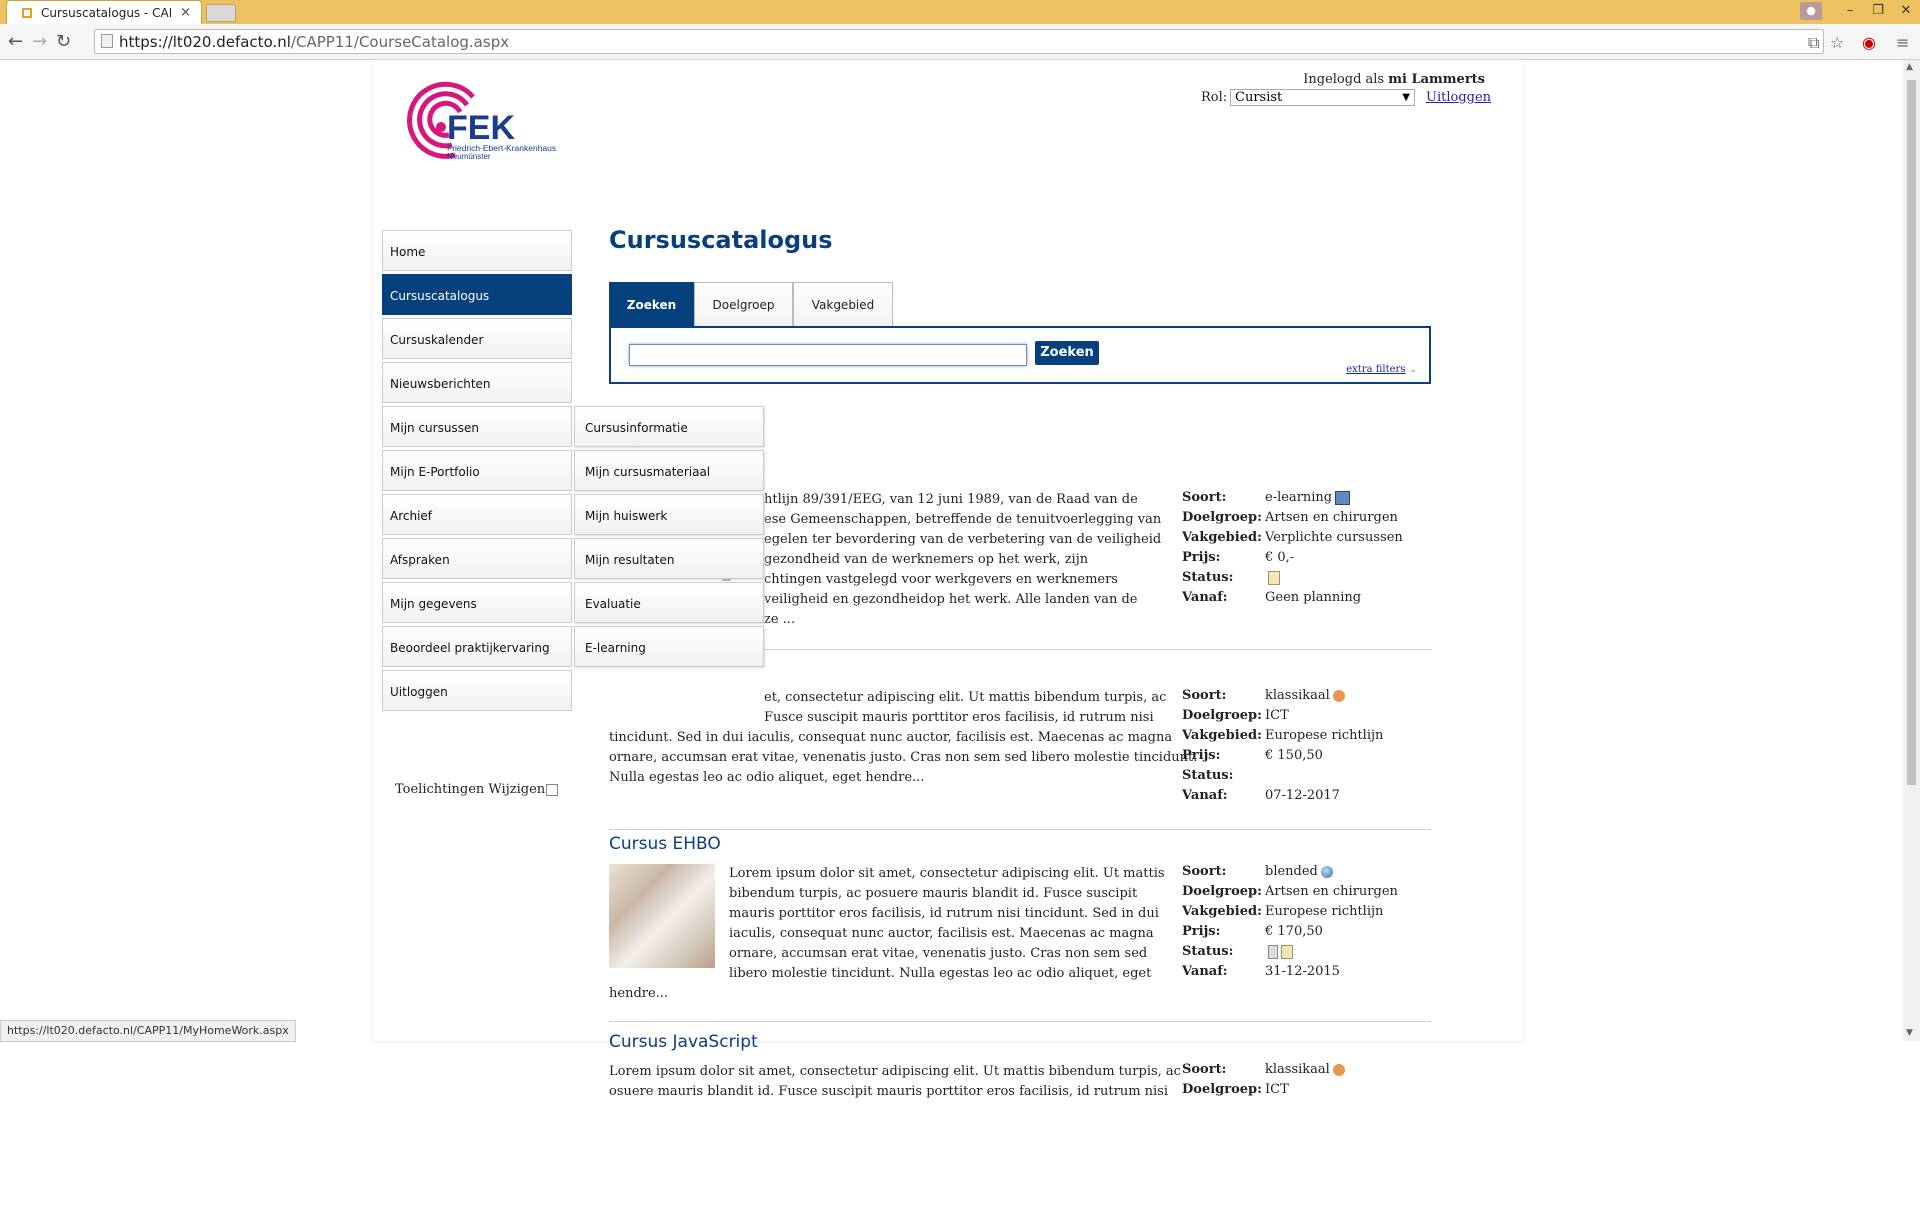 This screenshot has height=1232, width=1920. What do you see at coordinates (477, 294) in the screenshot?
I see `sidebar-item-cursuscatalogus: Cursuscatalogus` at bounding box center [477, 294].